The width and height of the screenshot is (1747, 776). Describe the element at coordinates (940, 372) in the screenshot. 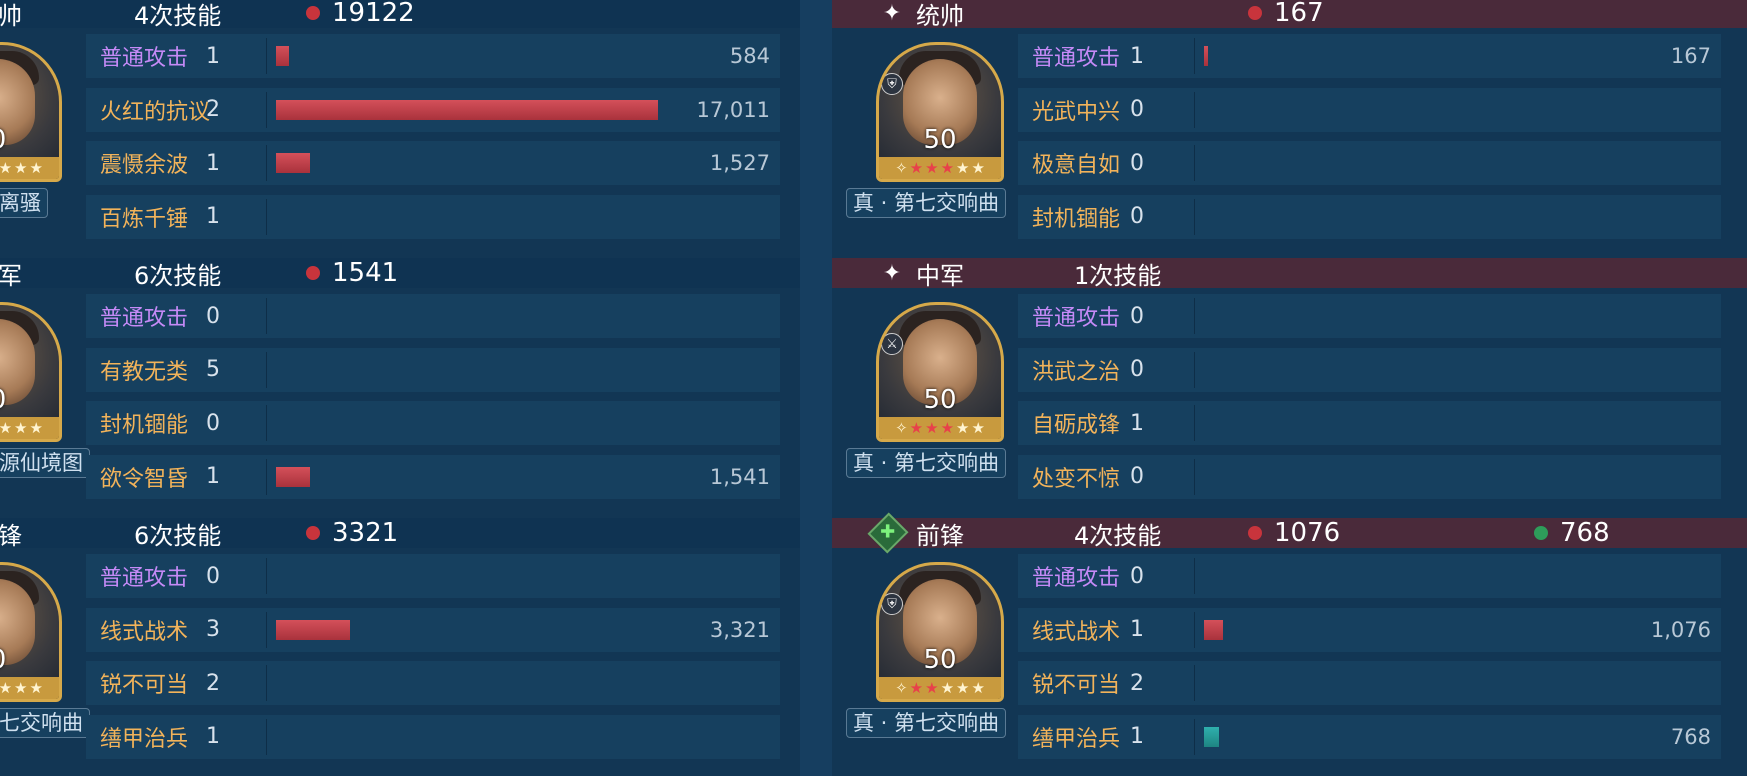

I see `hero-portrait: ⚔ 50 ✧ ★ ★ ★ ★ ★` at that location.